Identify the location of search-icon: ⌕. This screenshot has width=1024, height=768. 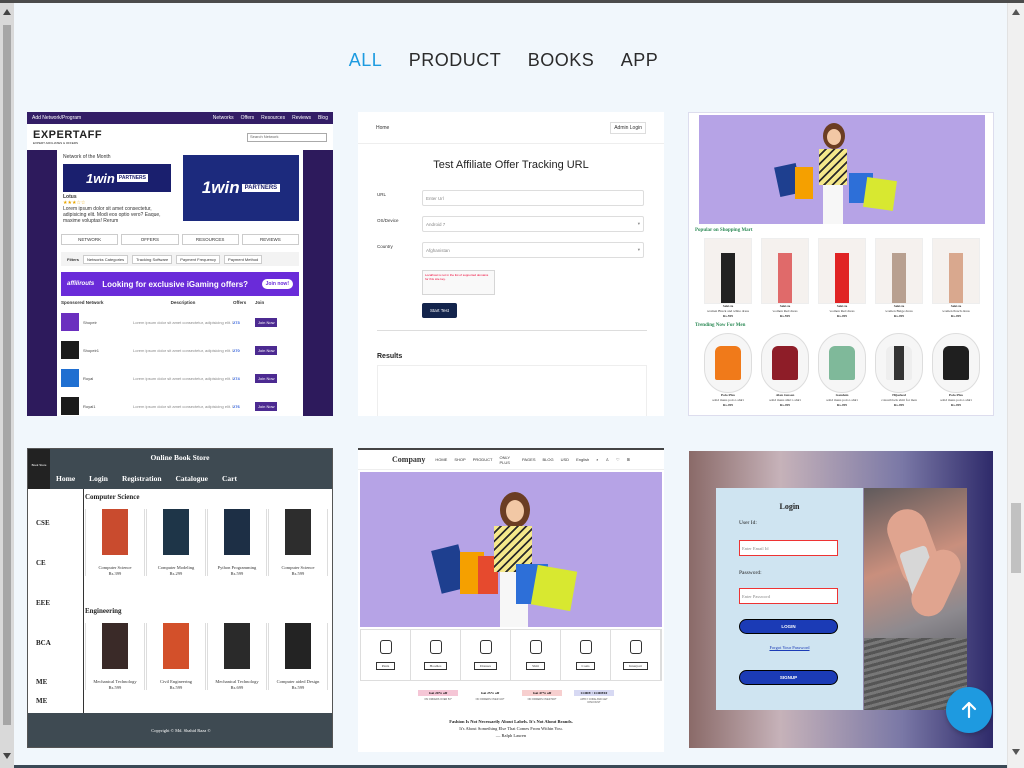
(597, 459).